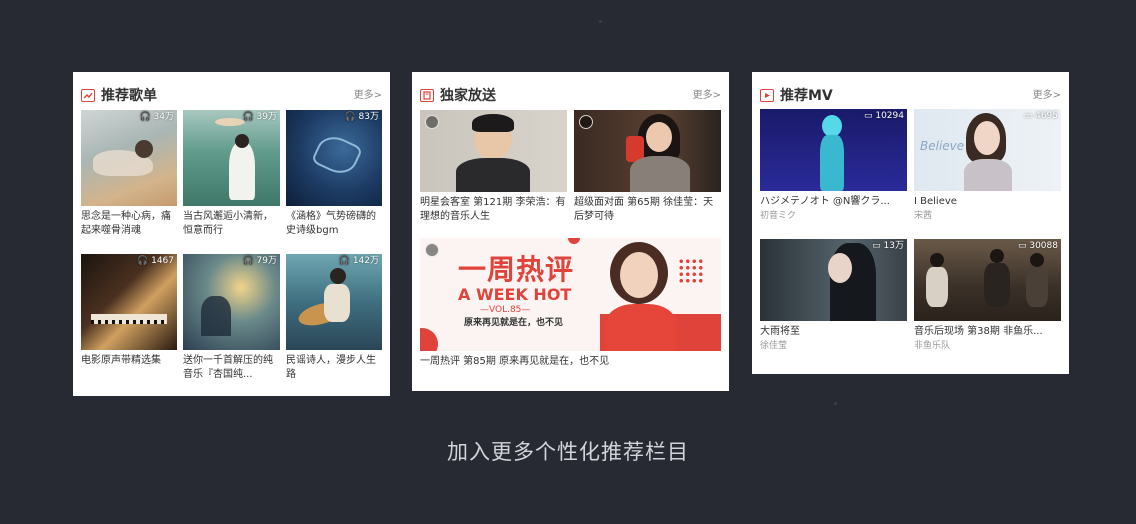 The width and height of the screenshot is (1136, 524). I want to click on banner-volume: —VOL.85—, so click(505, 310).